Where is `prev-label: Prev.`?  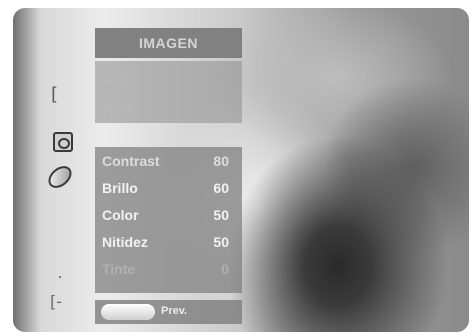 prev-label: Prev. is located at coordinates (174, 311).